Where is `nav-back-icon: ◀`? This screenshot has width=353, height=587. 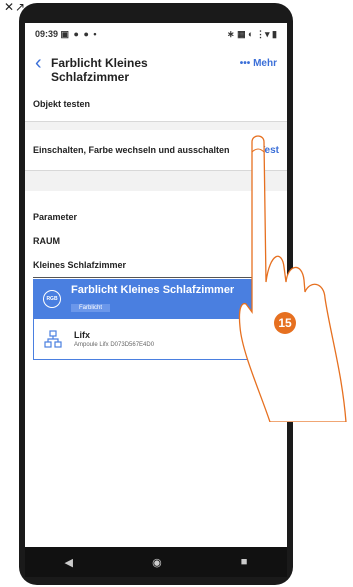 nav-back-icon: ◀ is located at coordinates (69, 562).